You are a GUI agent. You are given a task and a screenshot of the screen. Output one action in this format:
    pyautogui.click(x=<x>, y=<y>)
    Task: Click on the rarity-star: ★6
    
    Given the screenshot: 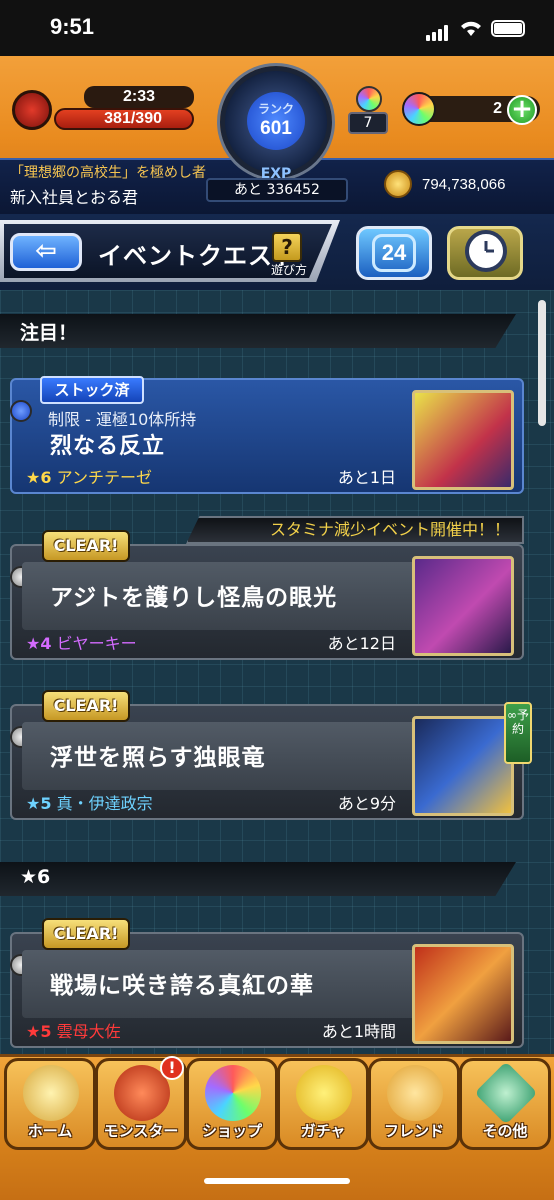 What is the action you would take?
    pyautogui.click(x=39, y=477)
    